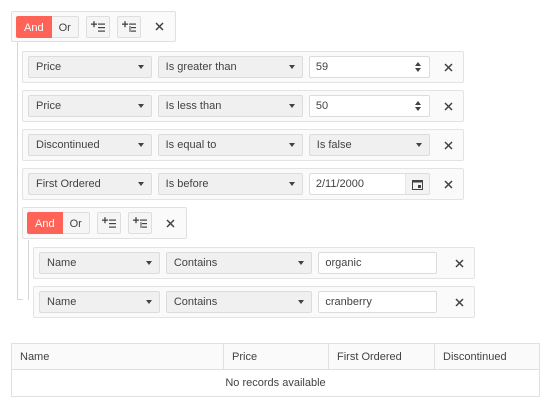 This screenshot has height=407, width=551. Describe the element at coordinates (171, 223) in the screenshot. I see `nested-remove-group-button` at that location.